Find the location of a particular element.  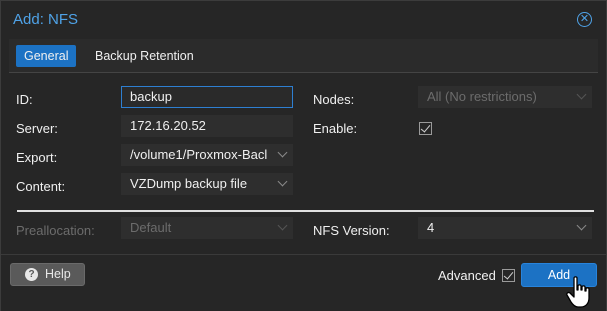

nfs-version-value: 4 is located at coordinates (431, 227).